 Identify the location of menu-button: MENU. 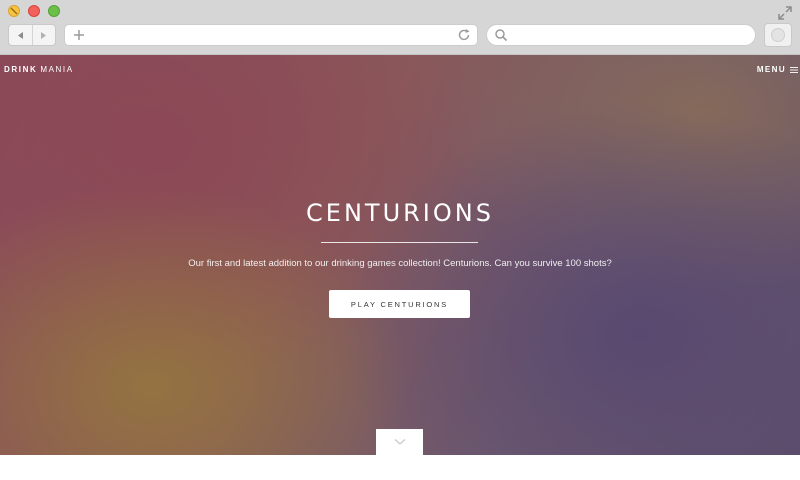
(777, 69).